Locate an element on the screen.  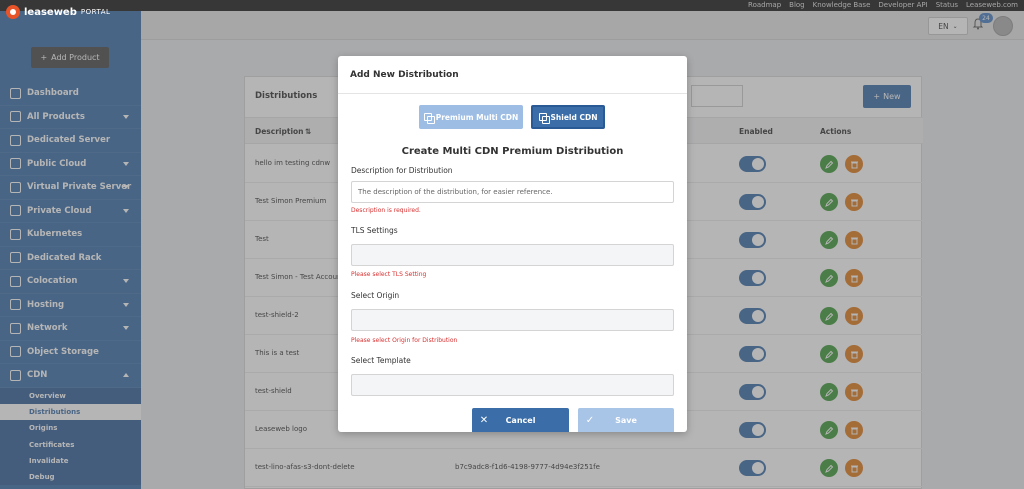
origin-error: Please select Origin for Distribution is located at coordinates (404, 340).